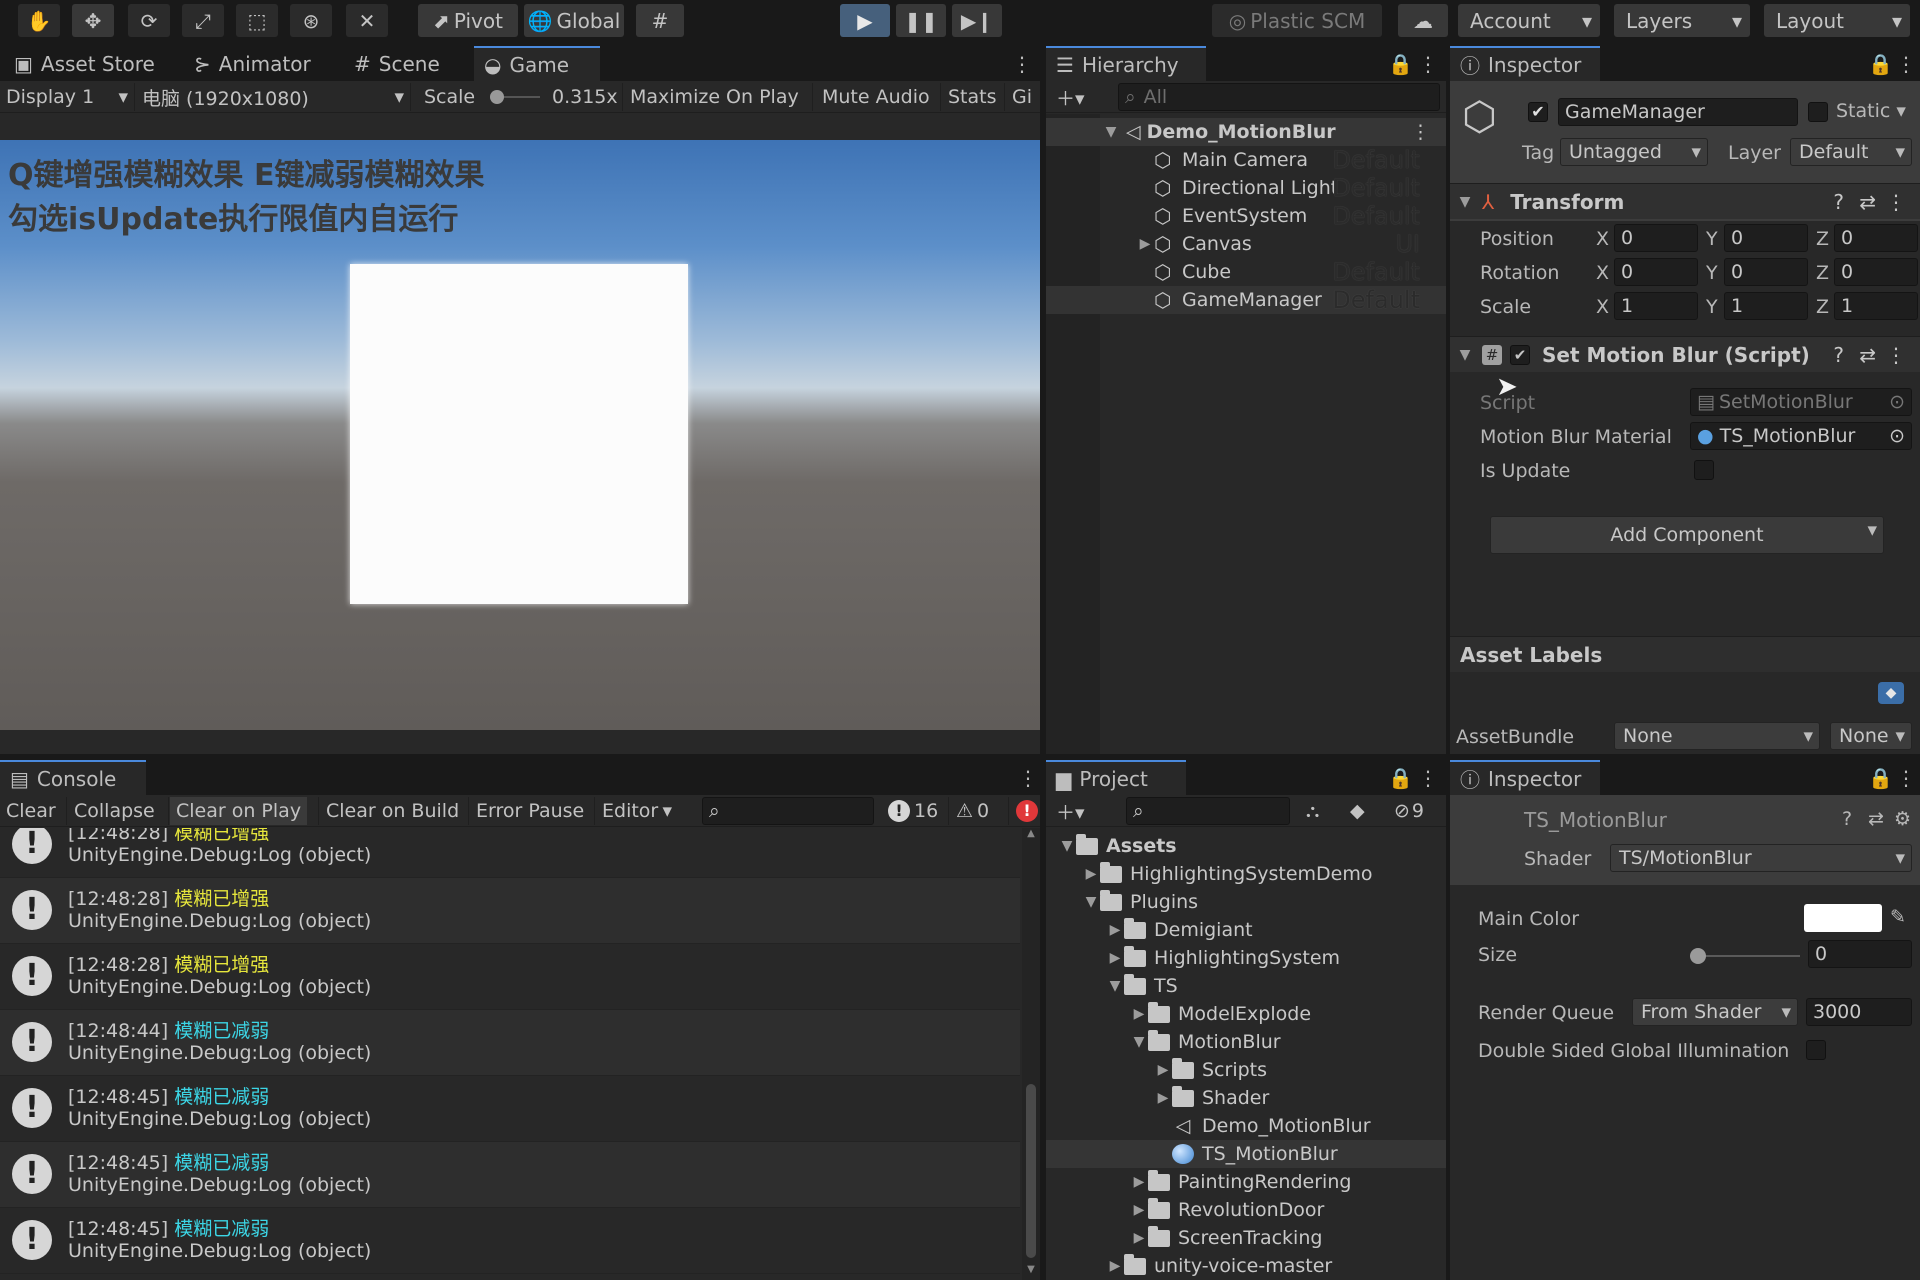 The height and width of the screenshot is (1280, 1920). What do you see at coordinates (1246, 1238) in the screenshot?
I see `project-item-screentracking: ▶ ScreenTracking` at bounding box center [1246, 1238].